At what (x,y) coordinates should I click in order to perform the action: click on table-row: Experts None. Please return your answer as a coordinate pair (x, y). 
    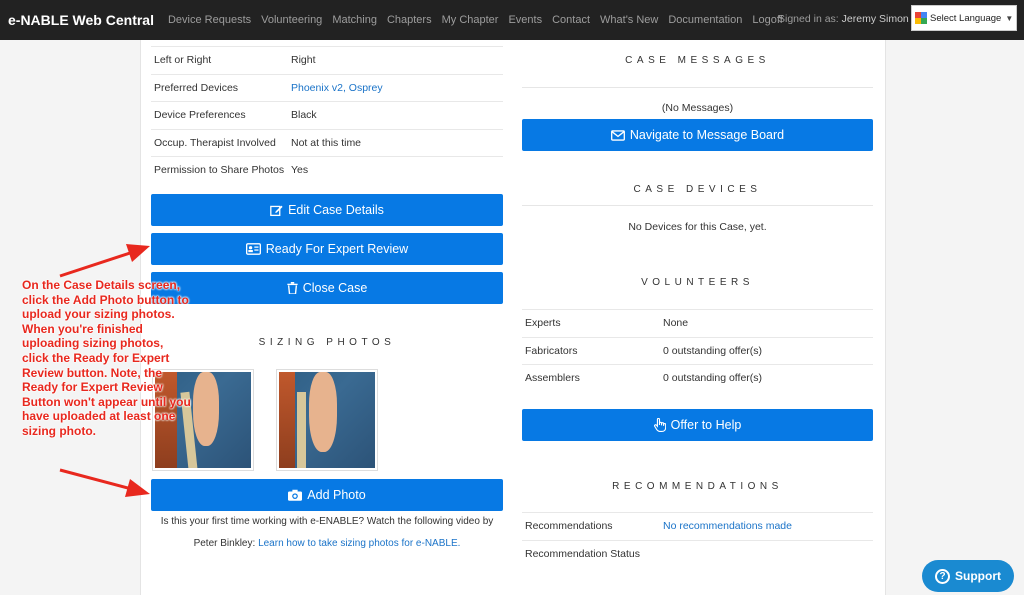
    Looking at the image, I should click on (697, 323).